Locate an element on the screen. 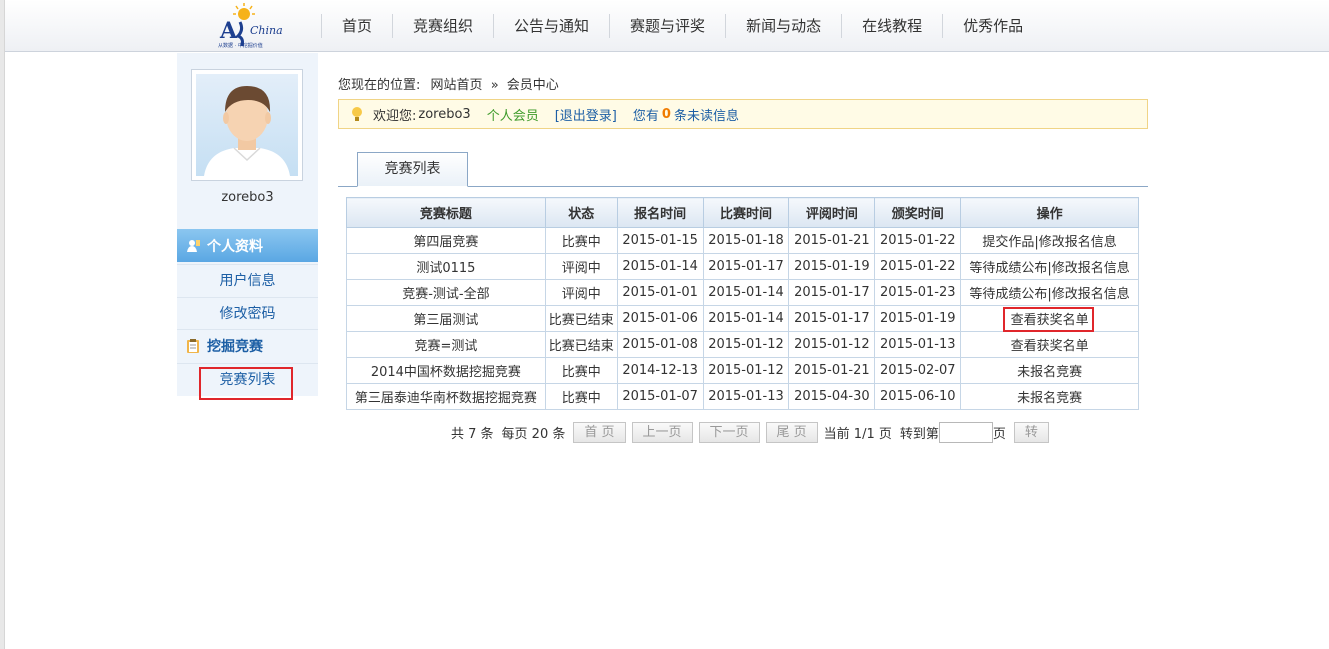 The width and height of the screenshot is (1329, 649). cell-signup-time: 2015-01-07 is located at coordinates (660, 396).